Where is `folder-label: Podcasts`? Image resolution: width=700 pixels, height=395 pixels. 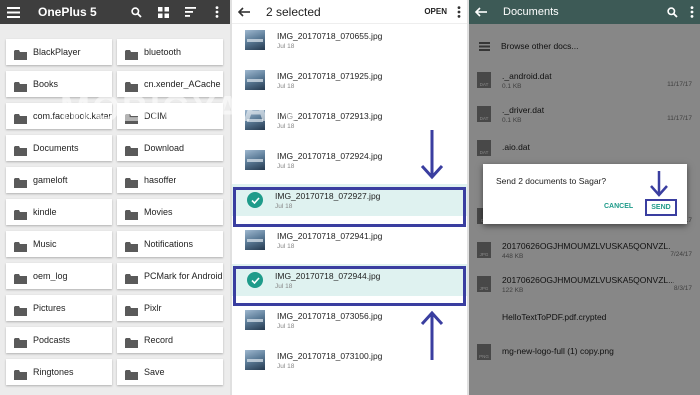 folder-label: Podcasts is located at coordinates (52, 340).